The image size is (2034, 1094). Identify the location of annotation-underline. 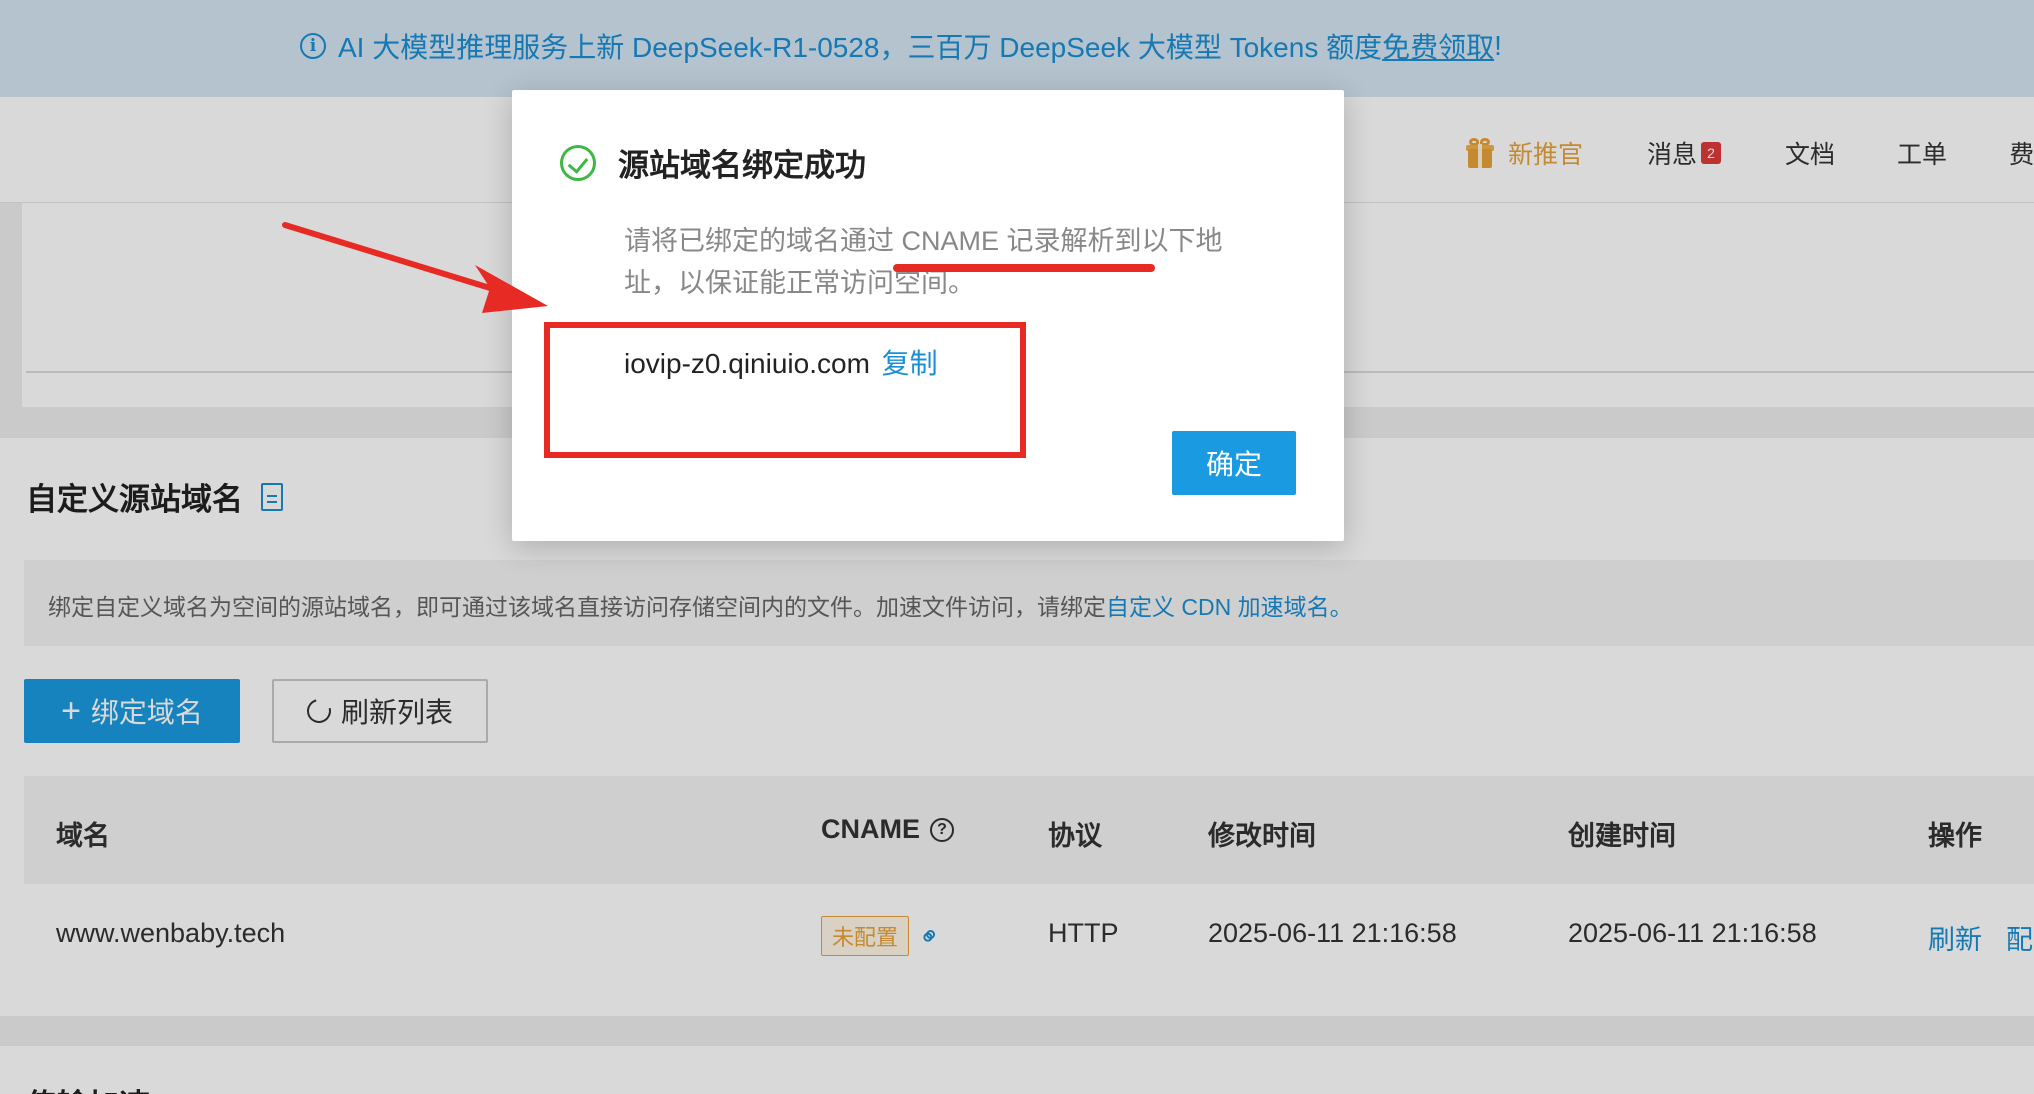
(1024, 268).